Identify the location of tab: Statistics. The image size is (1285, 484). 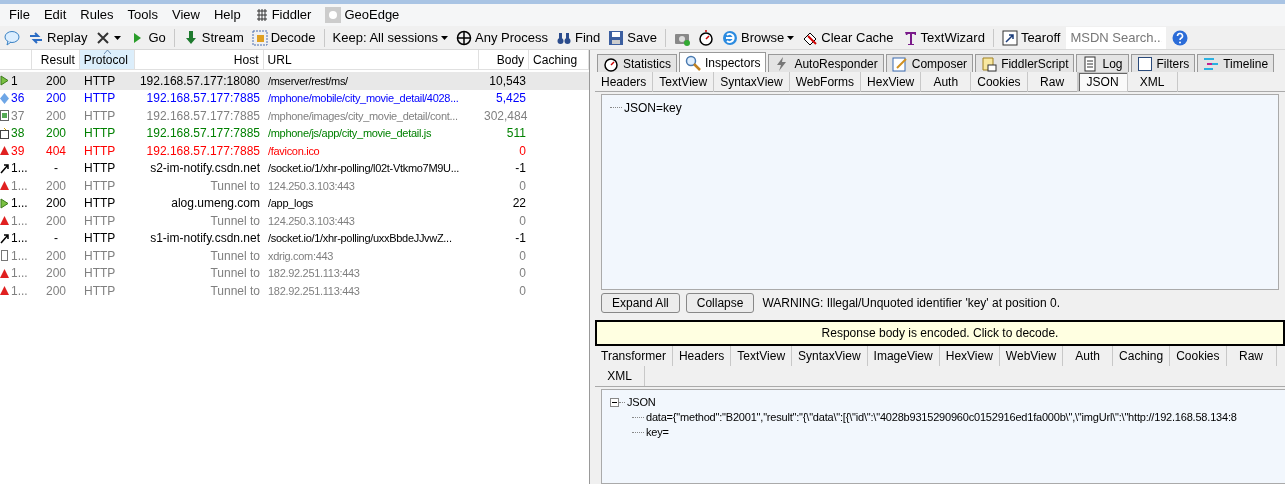
(637, 63).